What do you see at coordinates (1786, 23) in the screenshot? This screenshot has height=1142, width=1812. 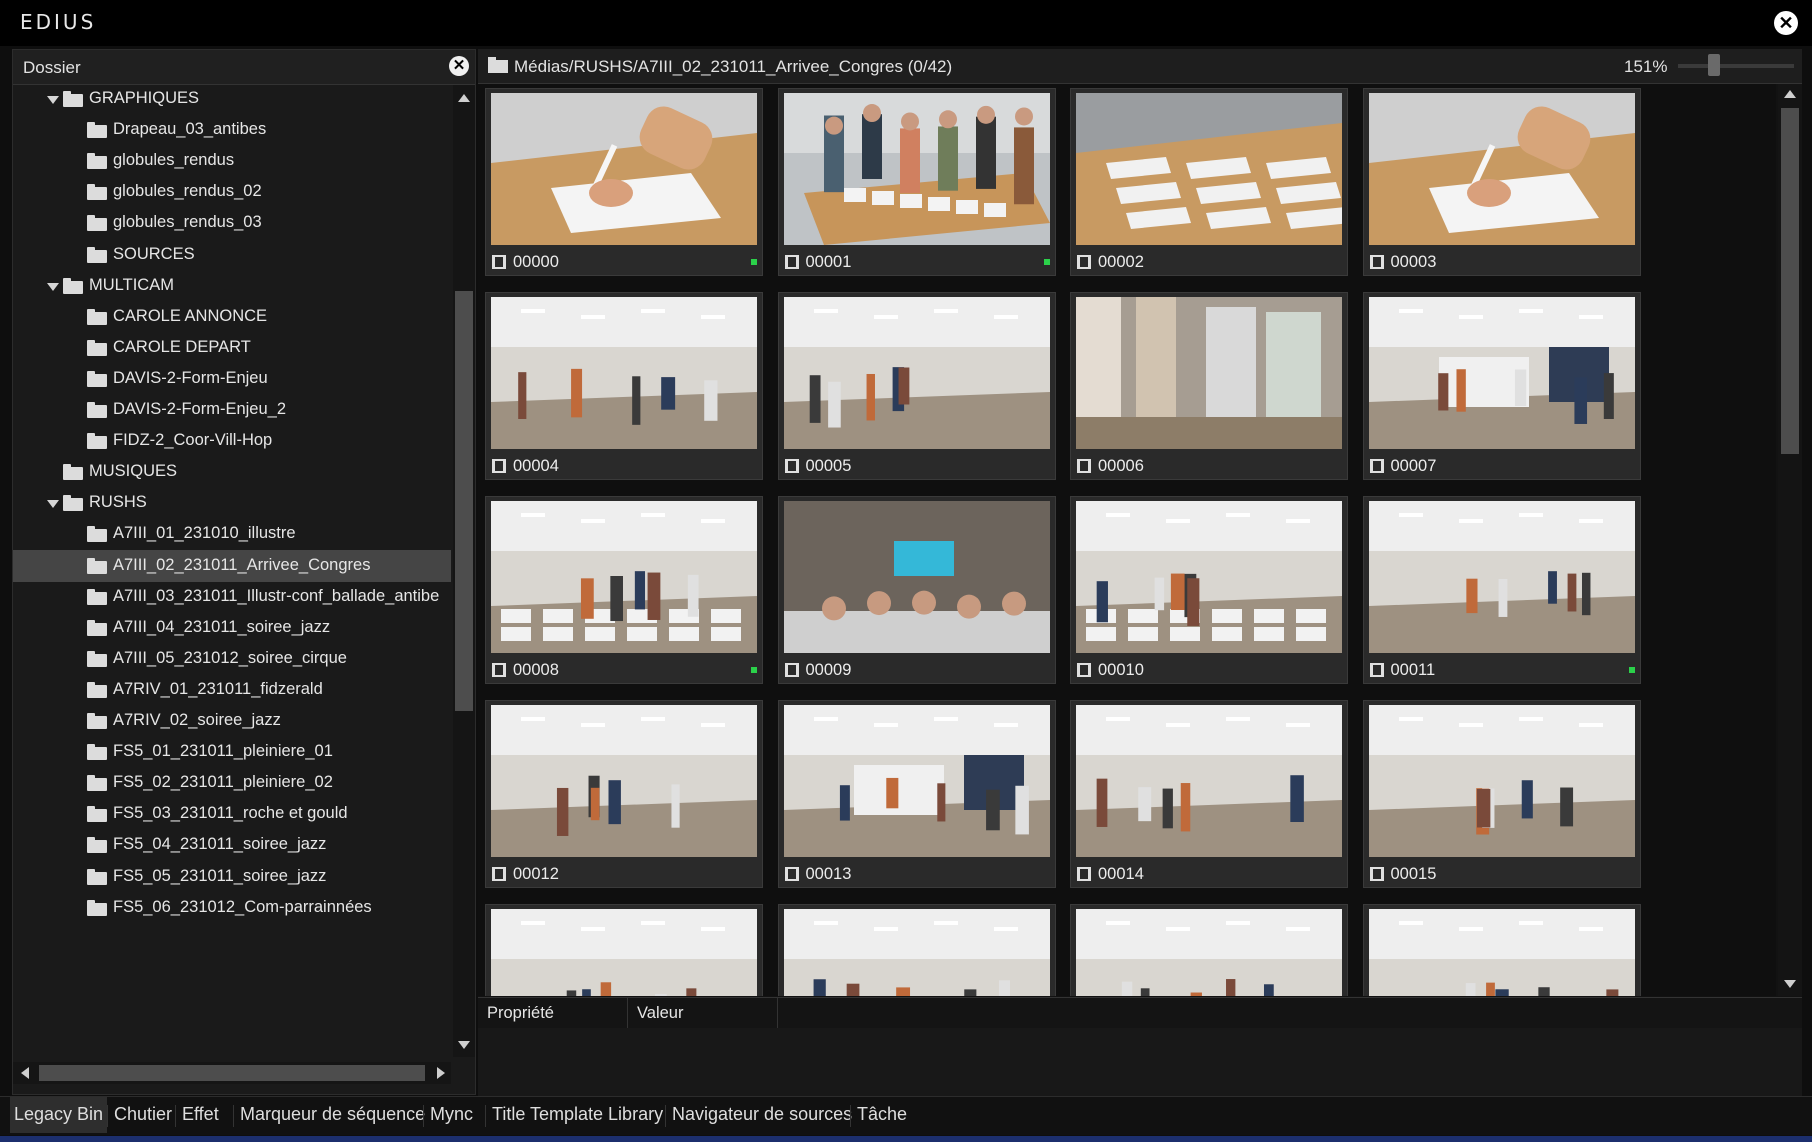 I see `close-app-icon: ✕` at bounding box center [1786, 23].